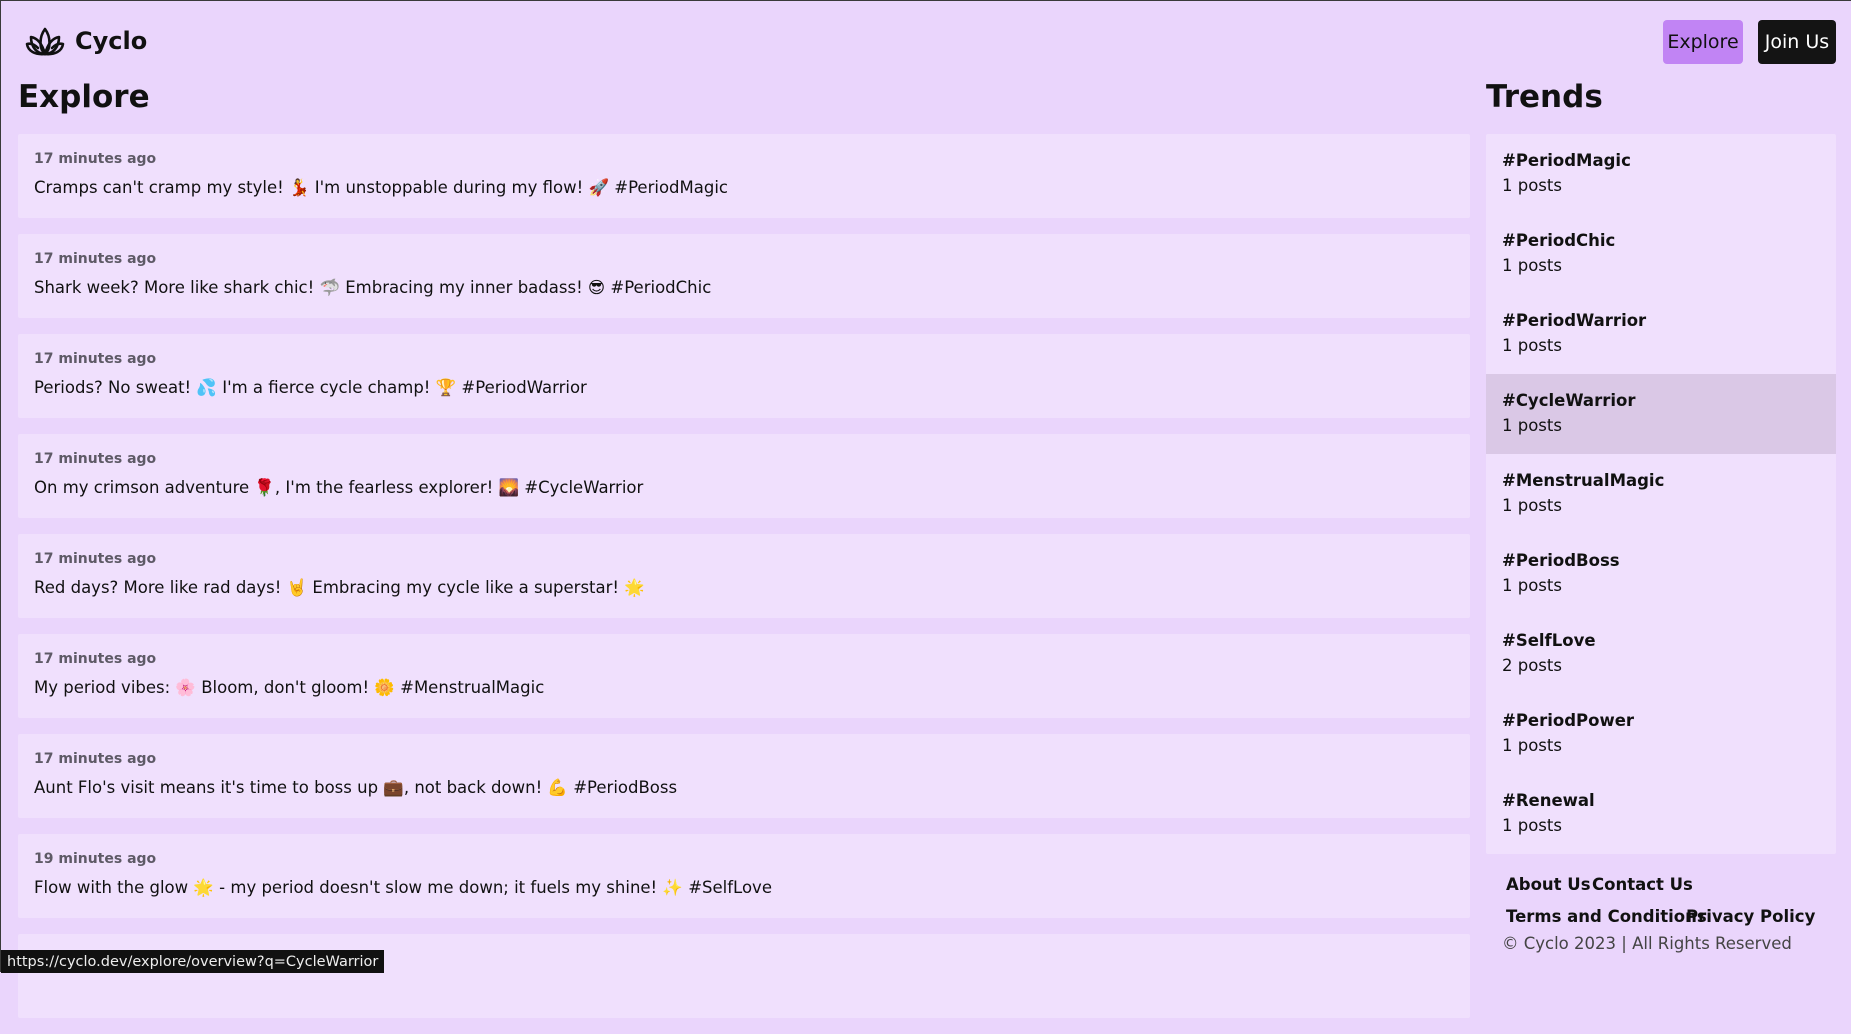 This screenshot has height=1034, width=1851. Describe the element at coordinates (95, 859) in the screenshot. I see `post-timestamp: 19 minutes ago` at that location.